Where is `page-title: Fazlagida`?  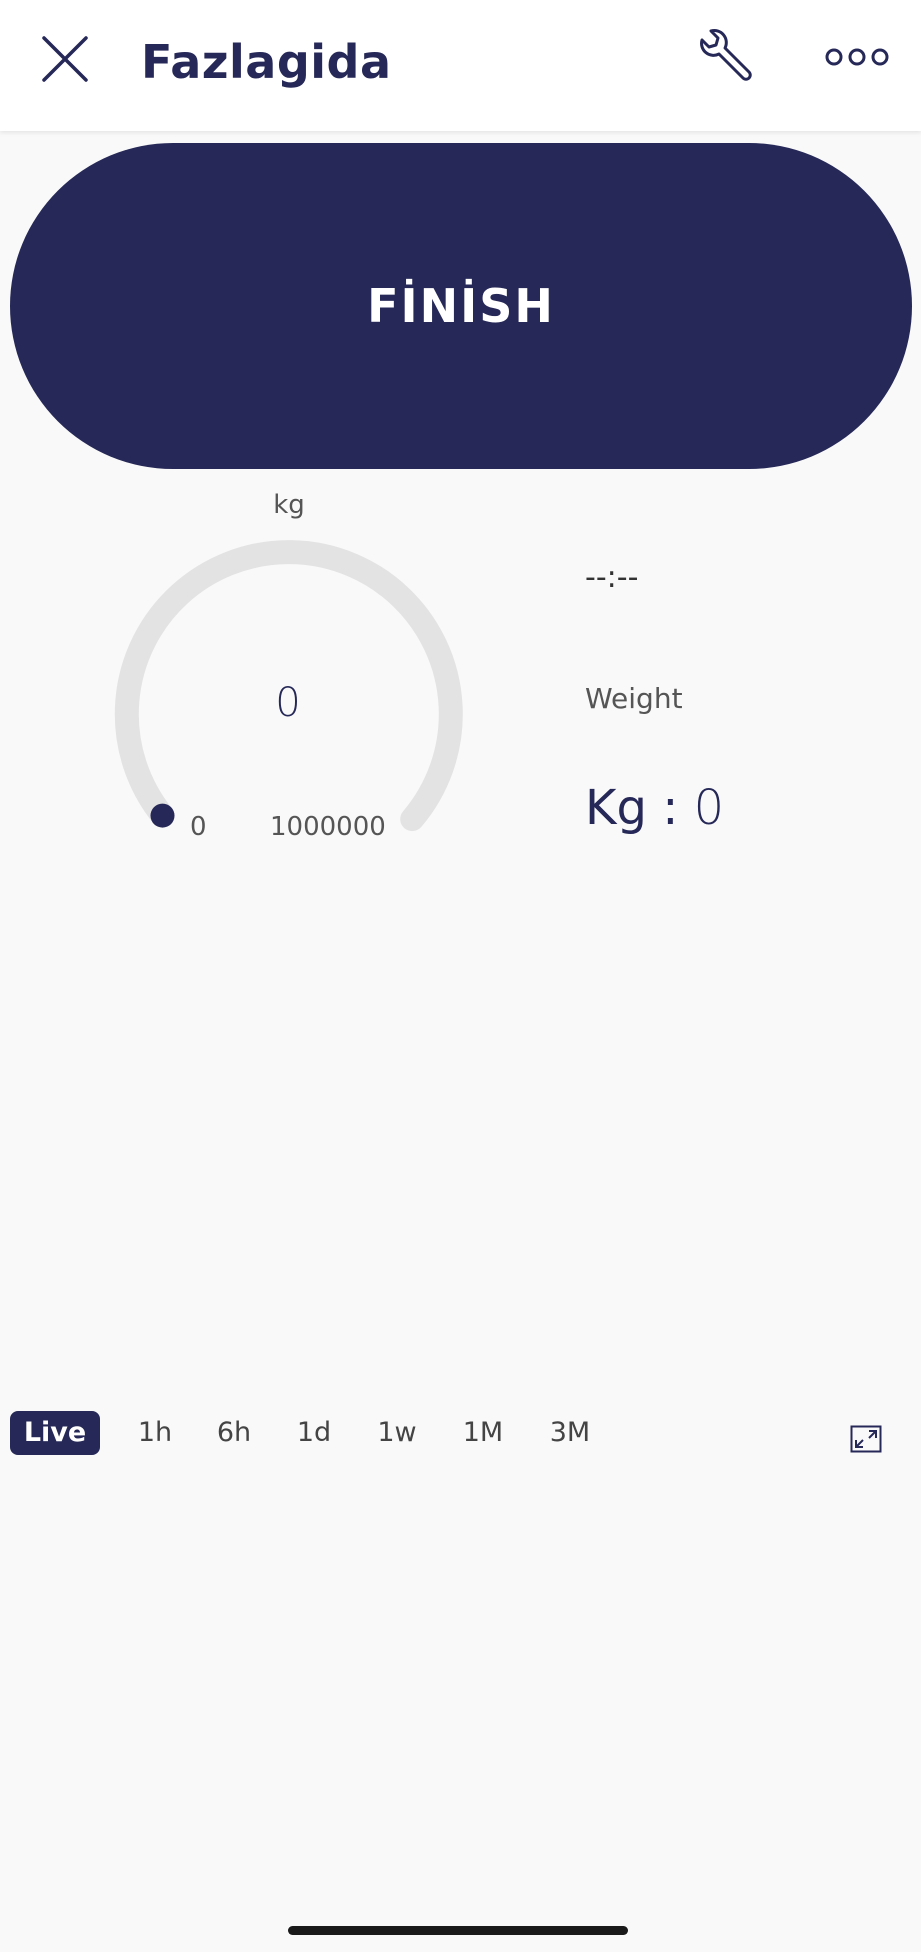 page-title: Fazlagida is located at coordinates (266, 62).